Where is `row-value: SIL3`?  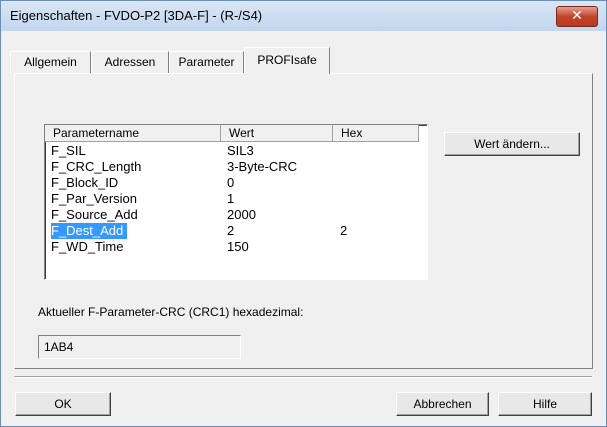
row-value: SIL3 is located at coordinates (240, 150).